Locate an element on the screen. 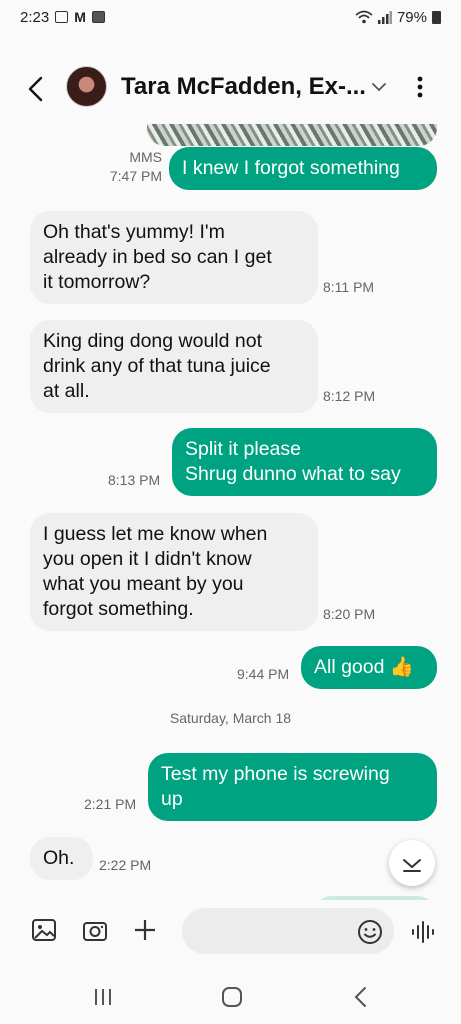 The image size is (461, 1024). plus-icon is located at coordinates (145, 930).